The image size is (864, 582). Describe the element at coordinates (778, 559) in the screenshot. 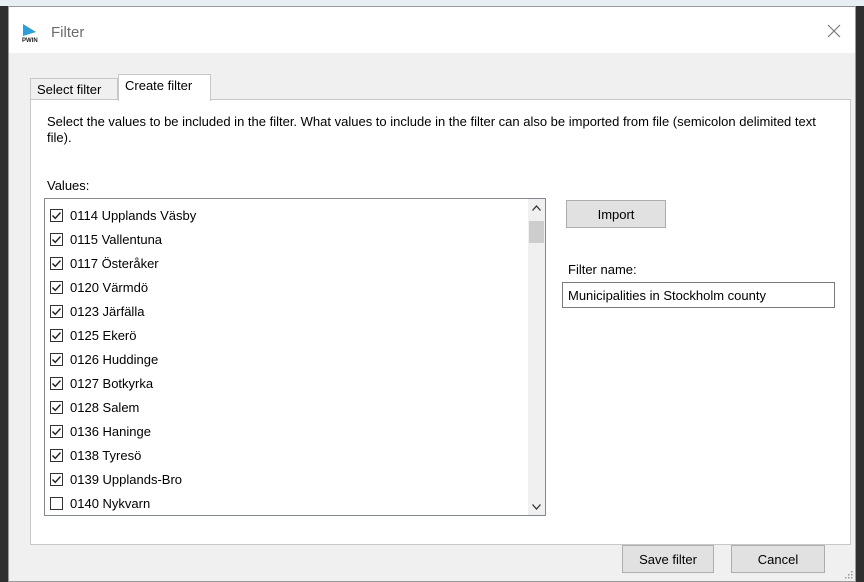

I see `cancel-button: Cancel` at that location.